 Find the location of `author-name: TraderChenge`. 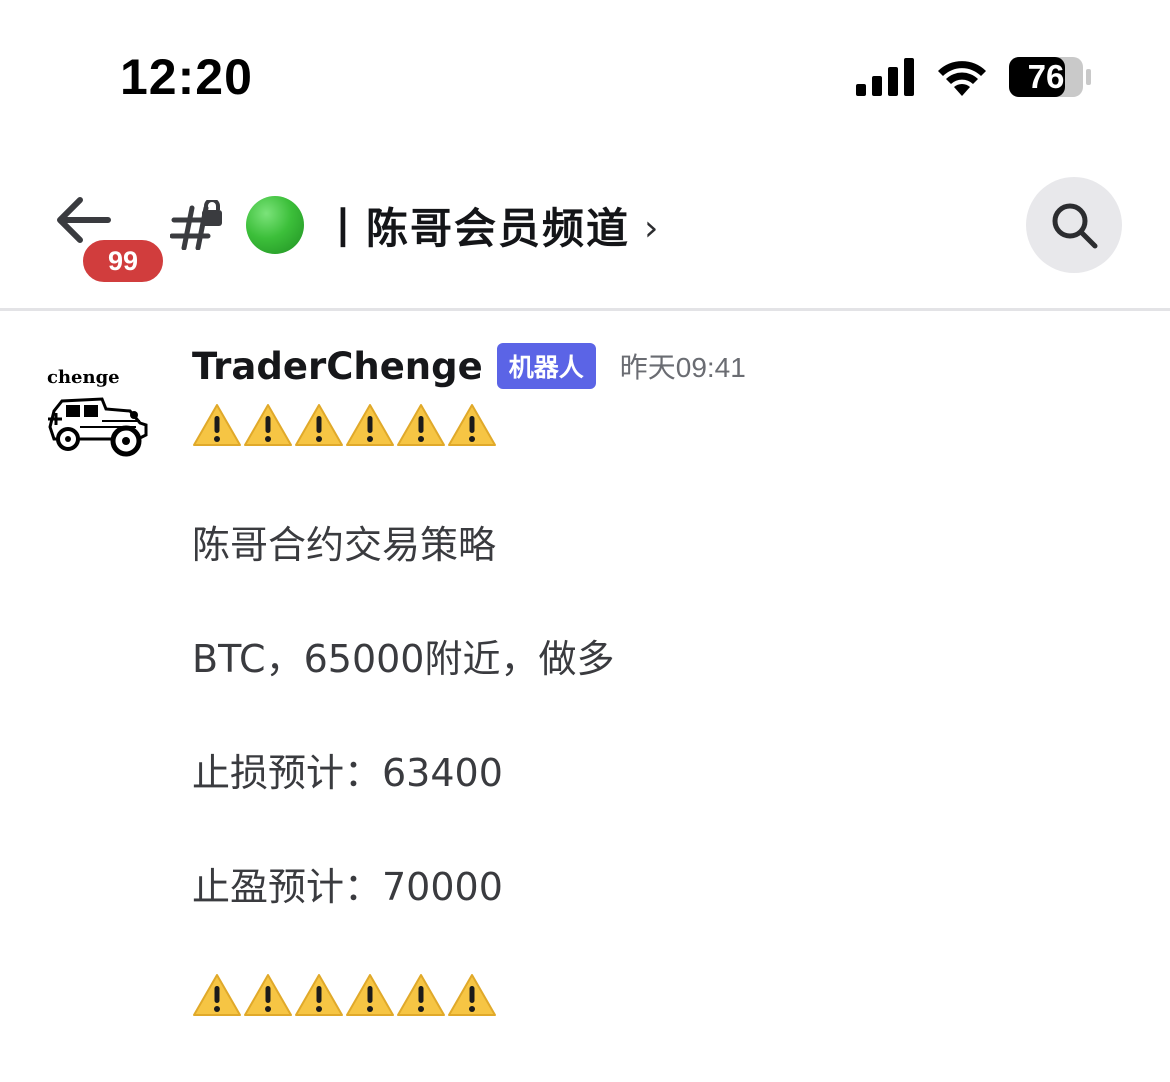

author-name: TraderChenge is located at coordinates (337, 366).